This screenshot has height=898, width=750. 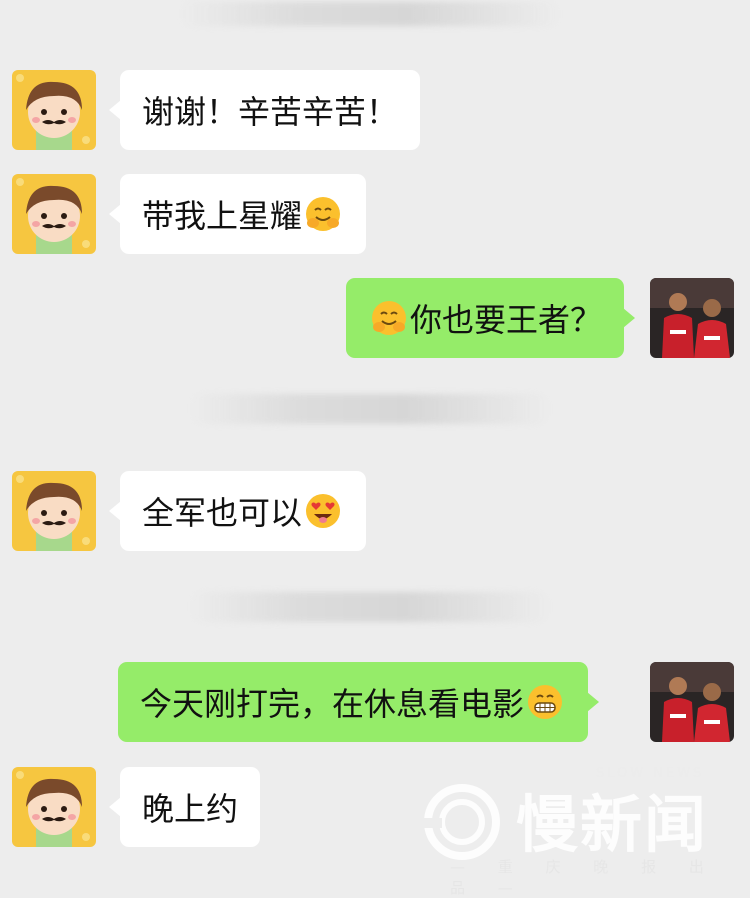 I want to click on message-bubble-incoming: 晚上约, so click(x=184, y=807).